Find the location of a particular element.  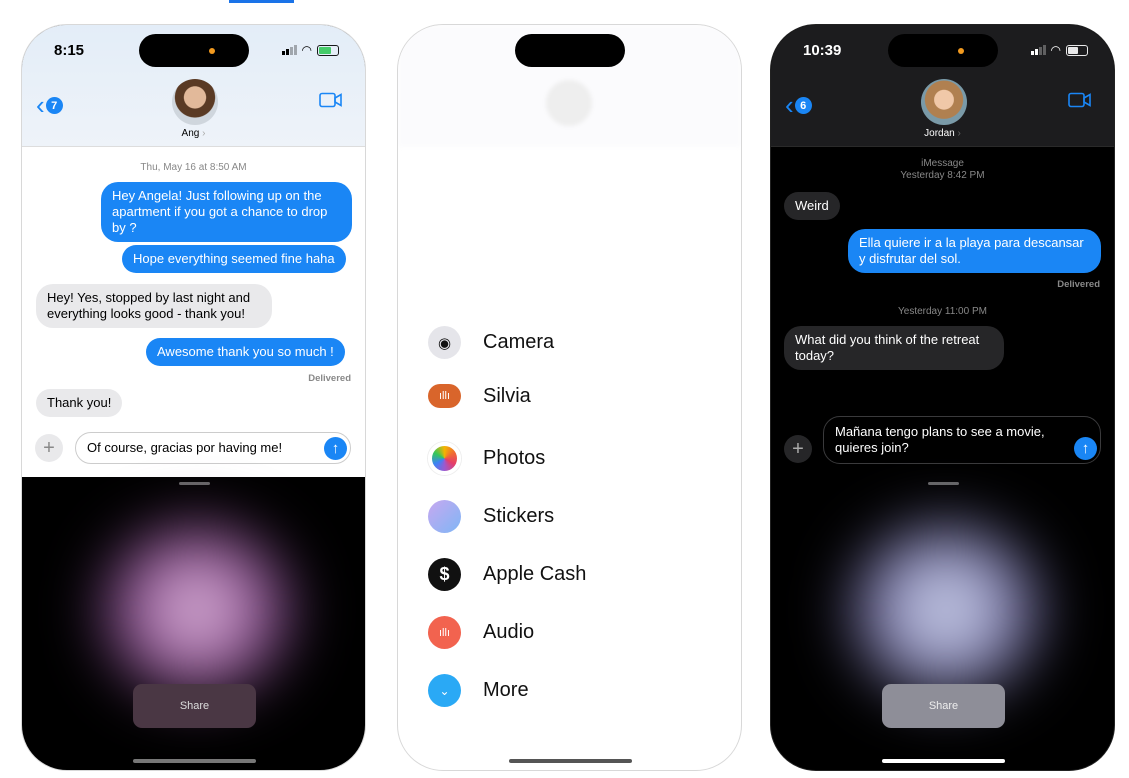

contact-name-text: Jordan is located at coordinates (939, 133).